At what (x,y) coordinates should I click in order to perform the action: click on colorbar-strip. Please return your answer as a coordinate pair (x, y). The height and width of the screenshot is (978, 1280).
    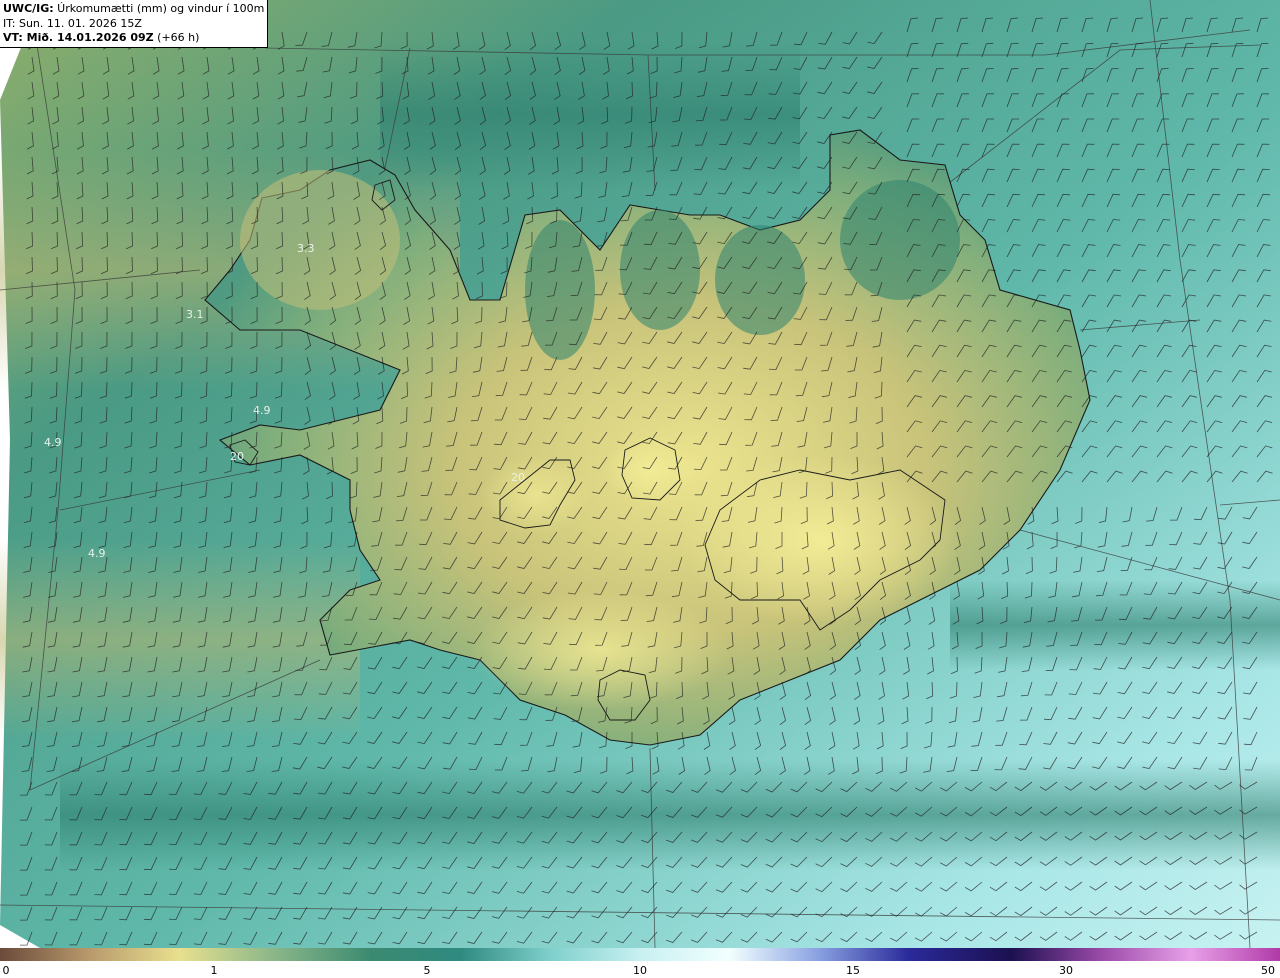
    Looking at the image, I should click on (640, 954).